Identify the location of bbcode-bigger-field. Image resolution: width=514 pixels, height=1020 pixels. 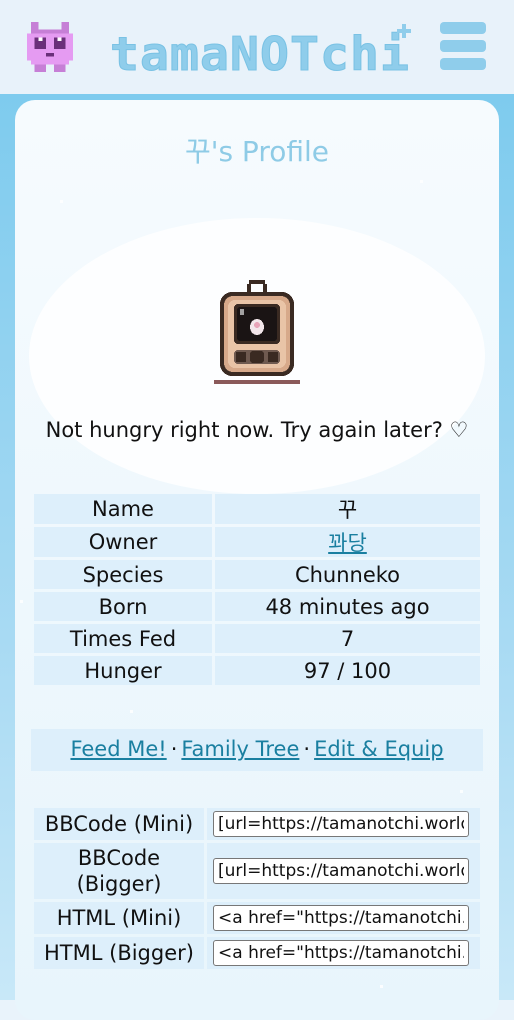
(341, 871).